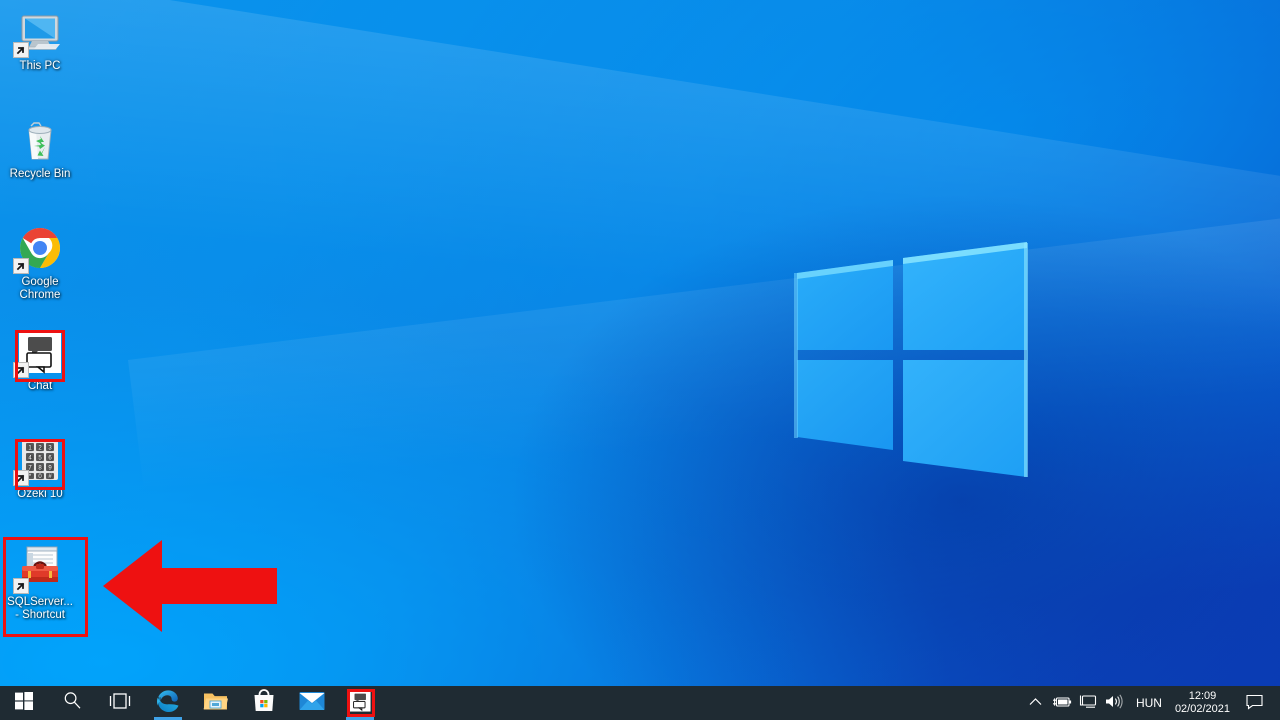  I want to click on windows-logo-icon, so click(24, 703).